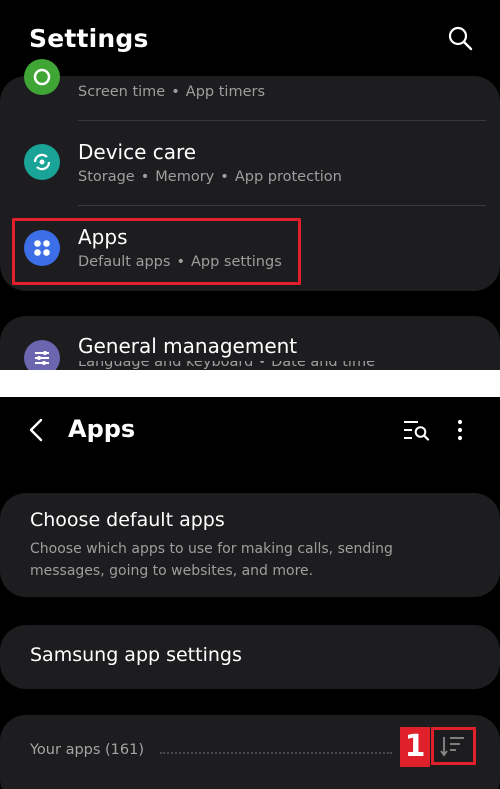 This screenshot has height=789, width=500. What do you see at coordinates (127, 520) in the screenshot?
I see `card-title: Choose default apps` at bounding box center [127, 520].